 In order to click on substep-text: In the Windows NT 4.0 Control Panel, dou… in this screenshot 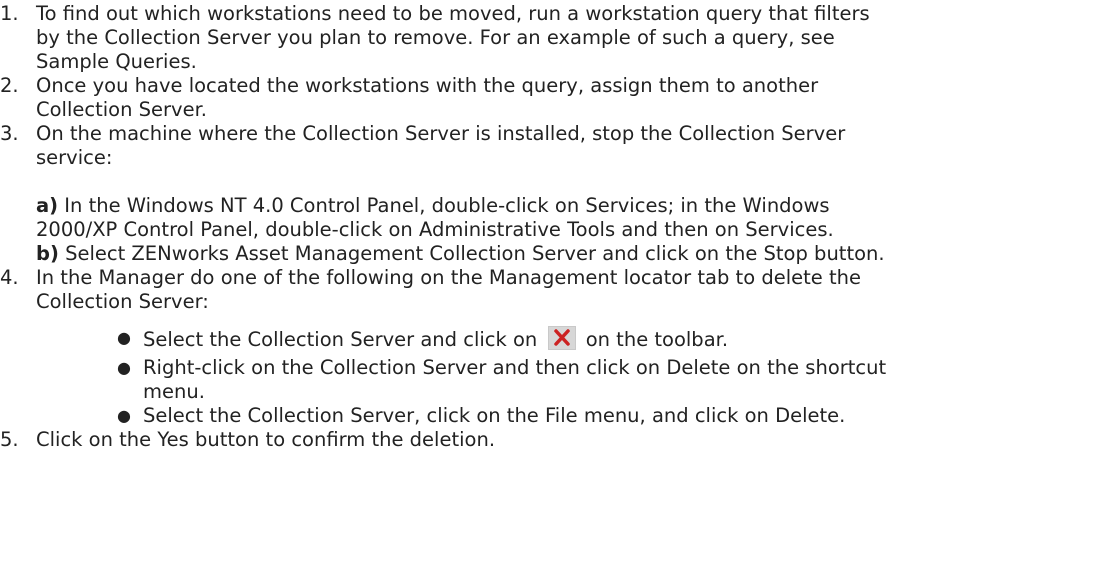, I will do `click(444, 205)`.